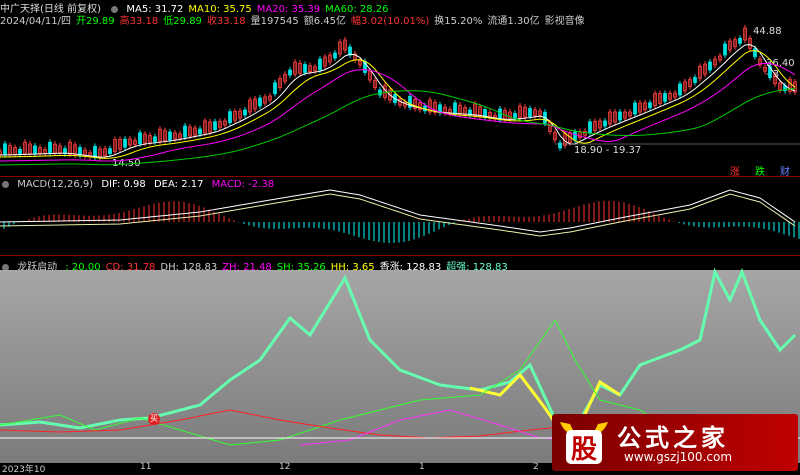  I want to click on x-tick-2: 11, so click(146, 467).